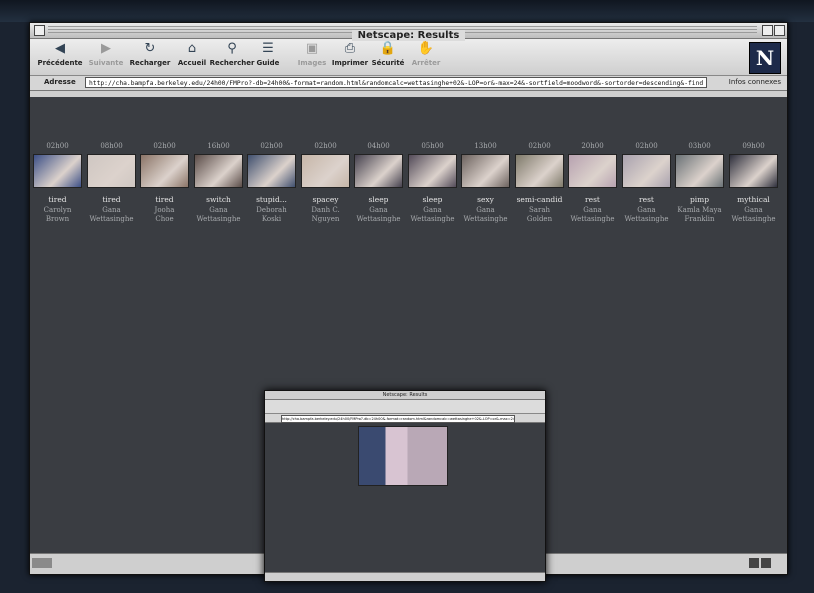 The width and height of the screenshot is (814, 593). I want to click on result-item: 05h00 sleep Gana Wettasinghe, so click(432, 183).